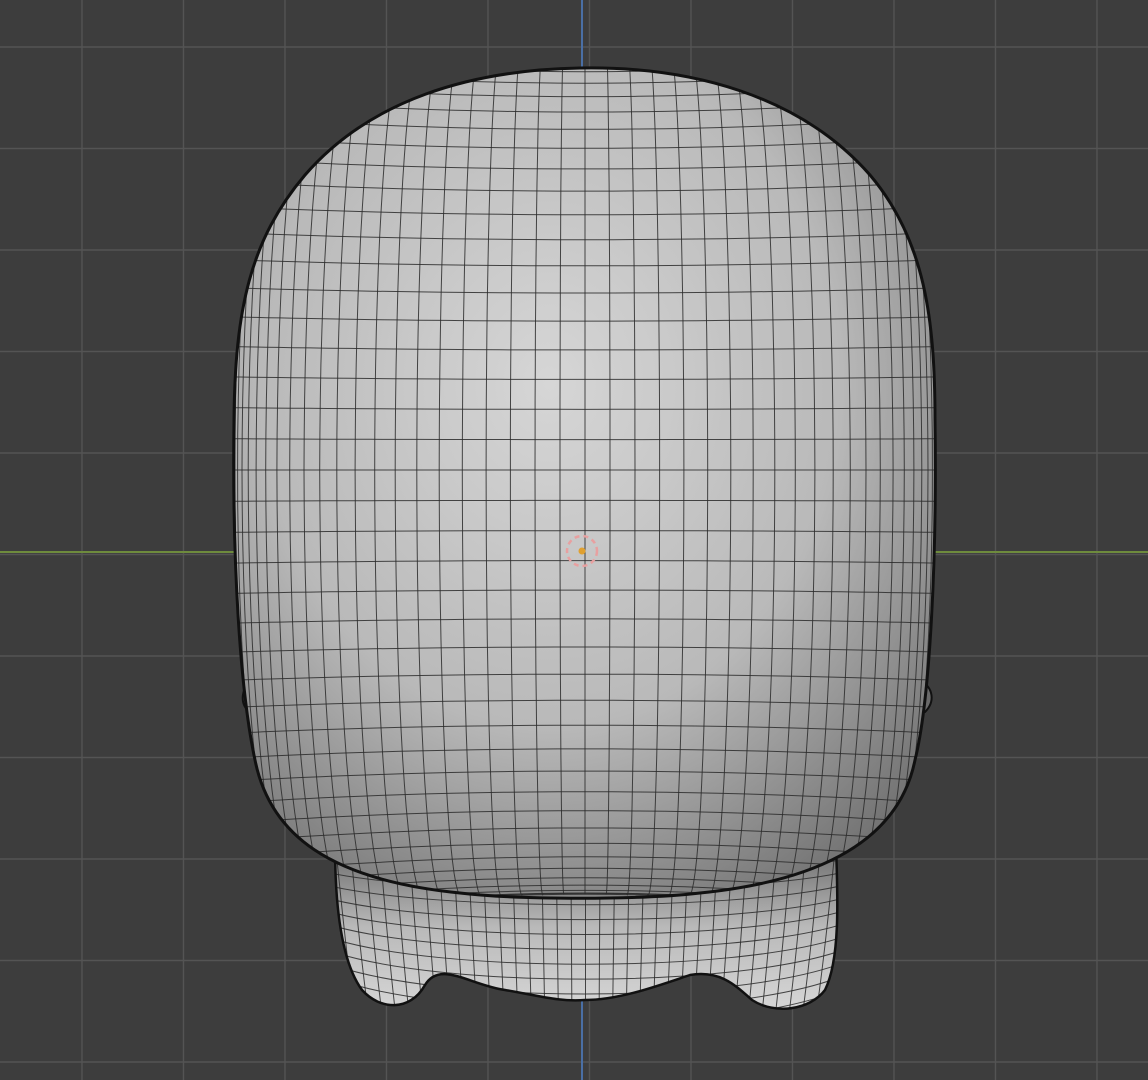 Image resolution: width=1148 pixels, height=1080 pixels. What do you see at coordinates (582, 551) in the screenshot?
I see `origin-dot` at bounding box center [582, 551].